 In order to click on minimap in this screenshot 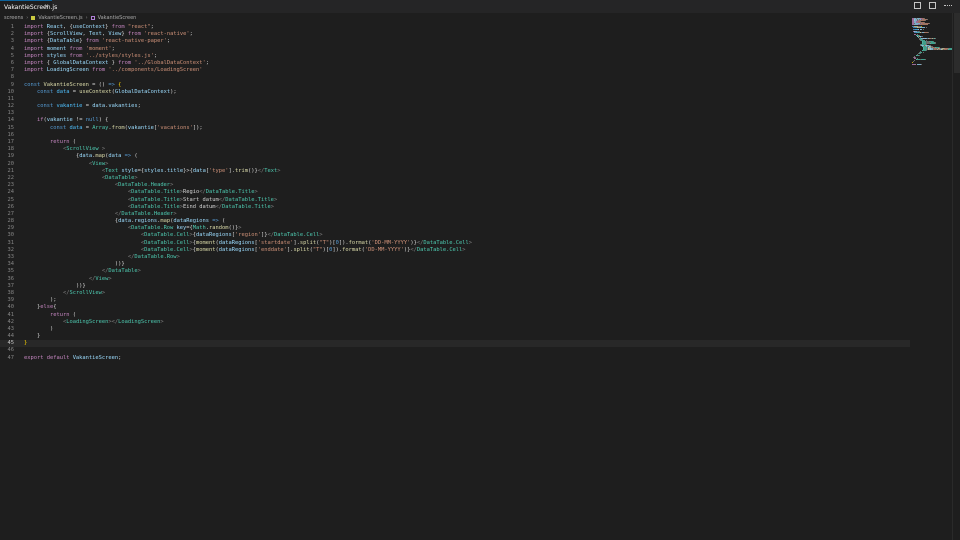, I will do `click(933, 43)`.